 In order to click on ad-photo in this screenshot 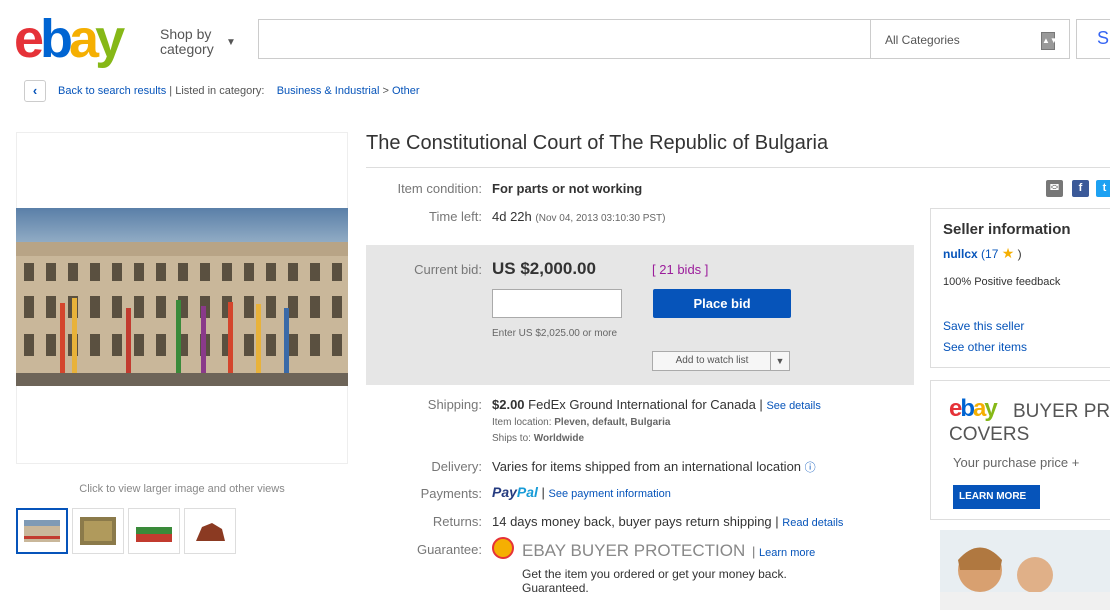, I will do `click(1025, 570)`.